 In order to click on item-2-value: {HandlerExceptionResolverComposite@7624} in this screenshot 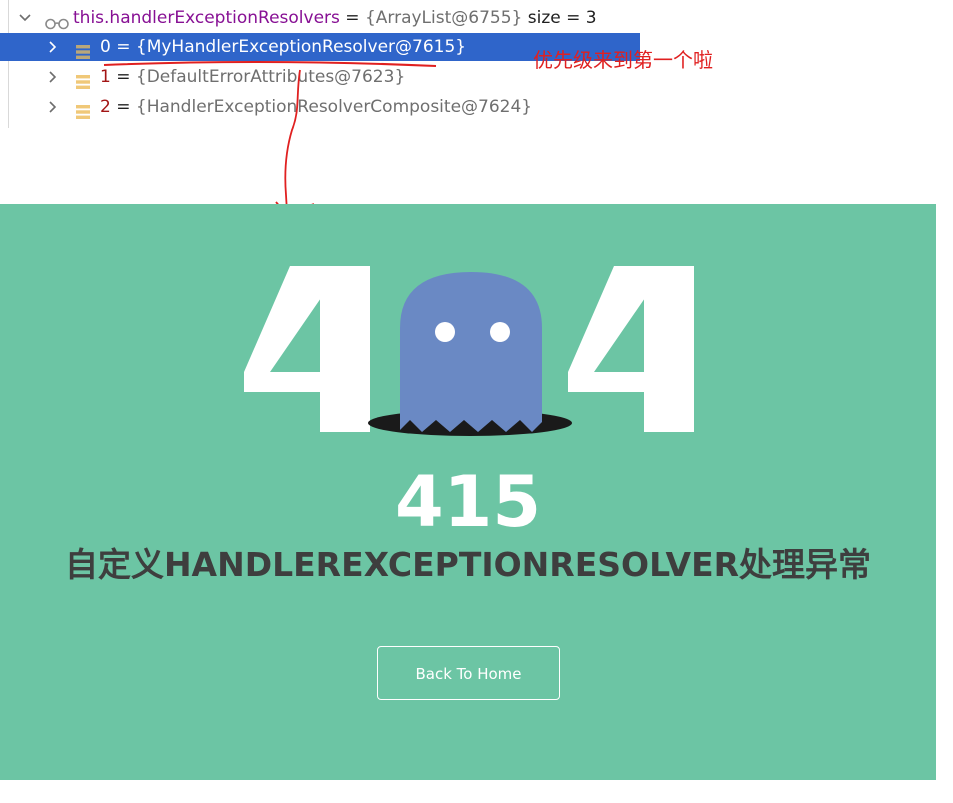, I will do `click(334, 107)`.